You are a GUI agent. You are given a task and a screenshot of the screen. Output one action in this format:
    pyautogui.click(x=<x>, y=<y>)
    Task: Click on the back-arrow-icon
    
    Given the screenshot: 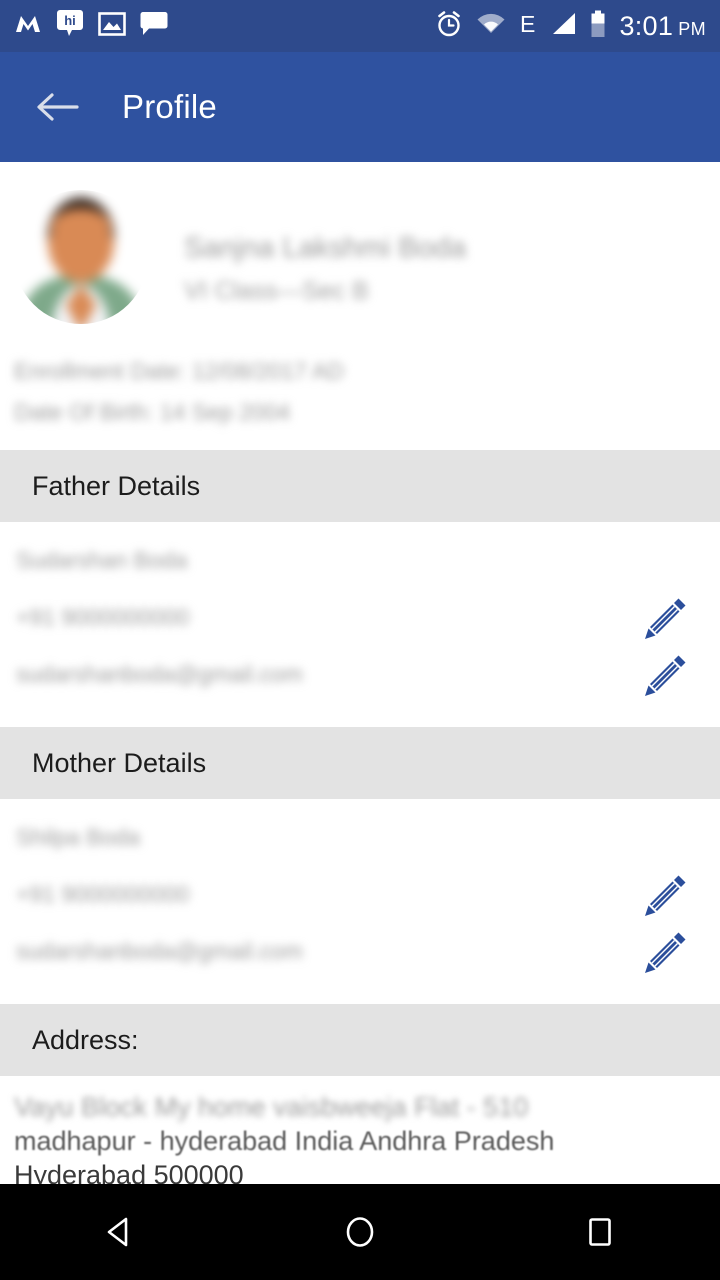 What is the action you would take?
    pyautogui.click(x=58, y=107)
    